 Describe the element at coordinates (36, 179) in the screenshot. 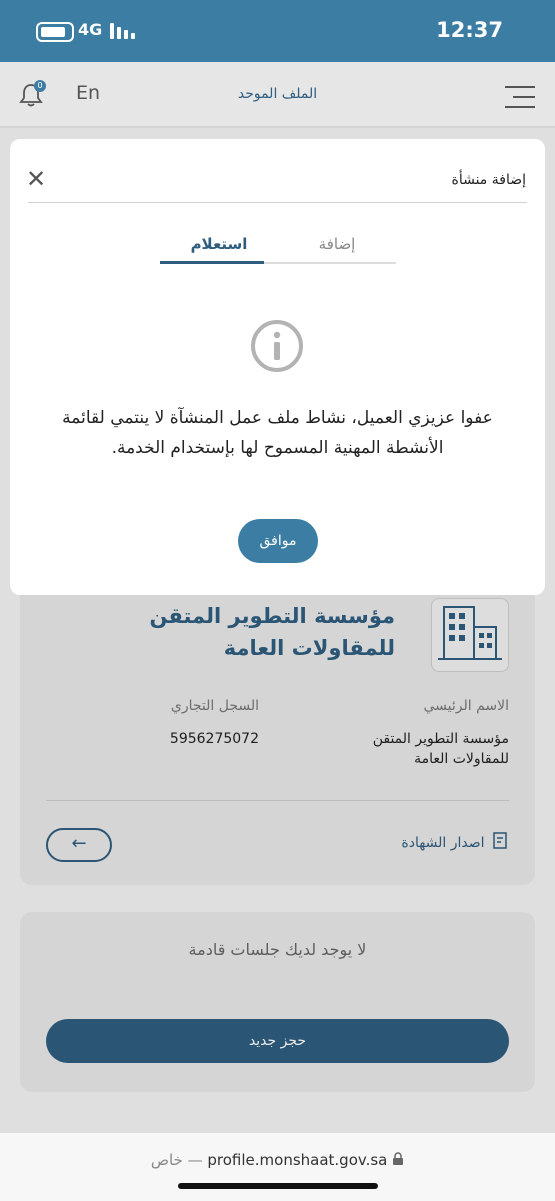

I see `close-icon: ✕` at that location.